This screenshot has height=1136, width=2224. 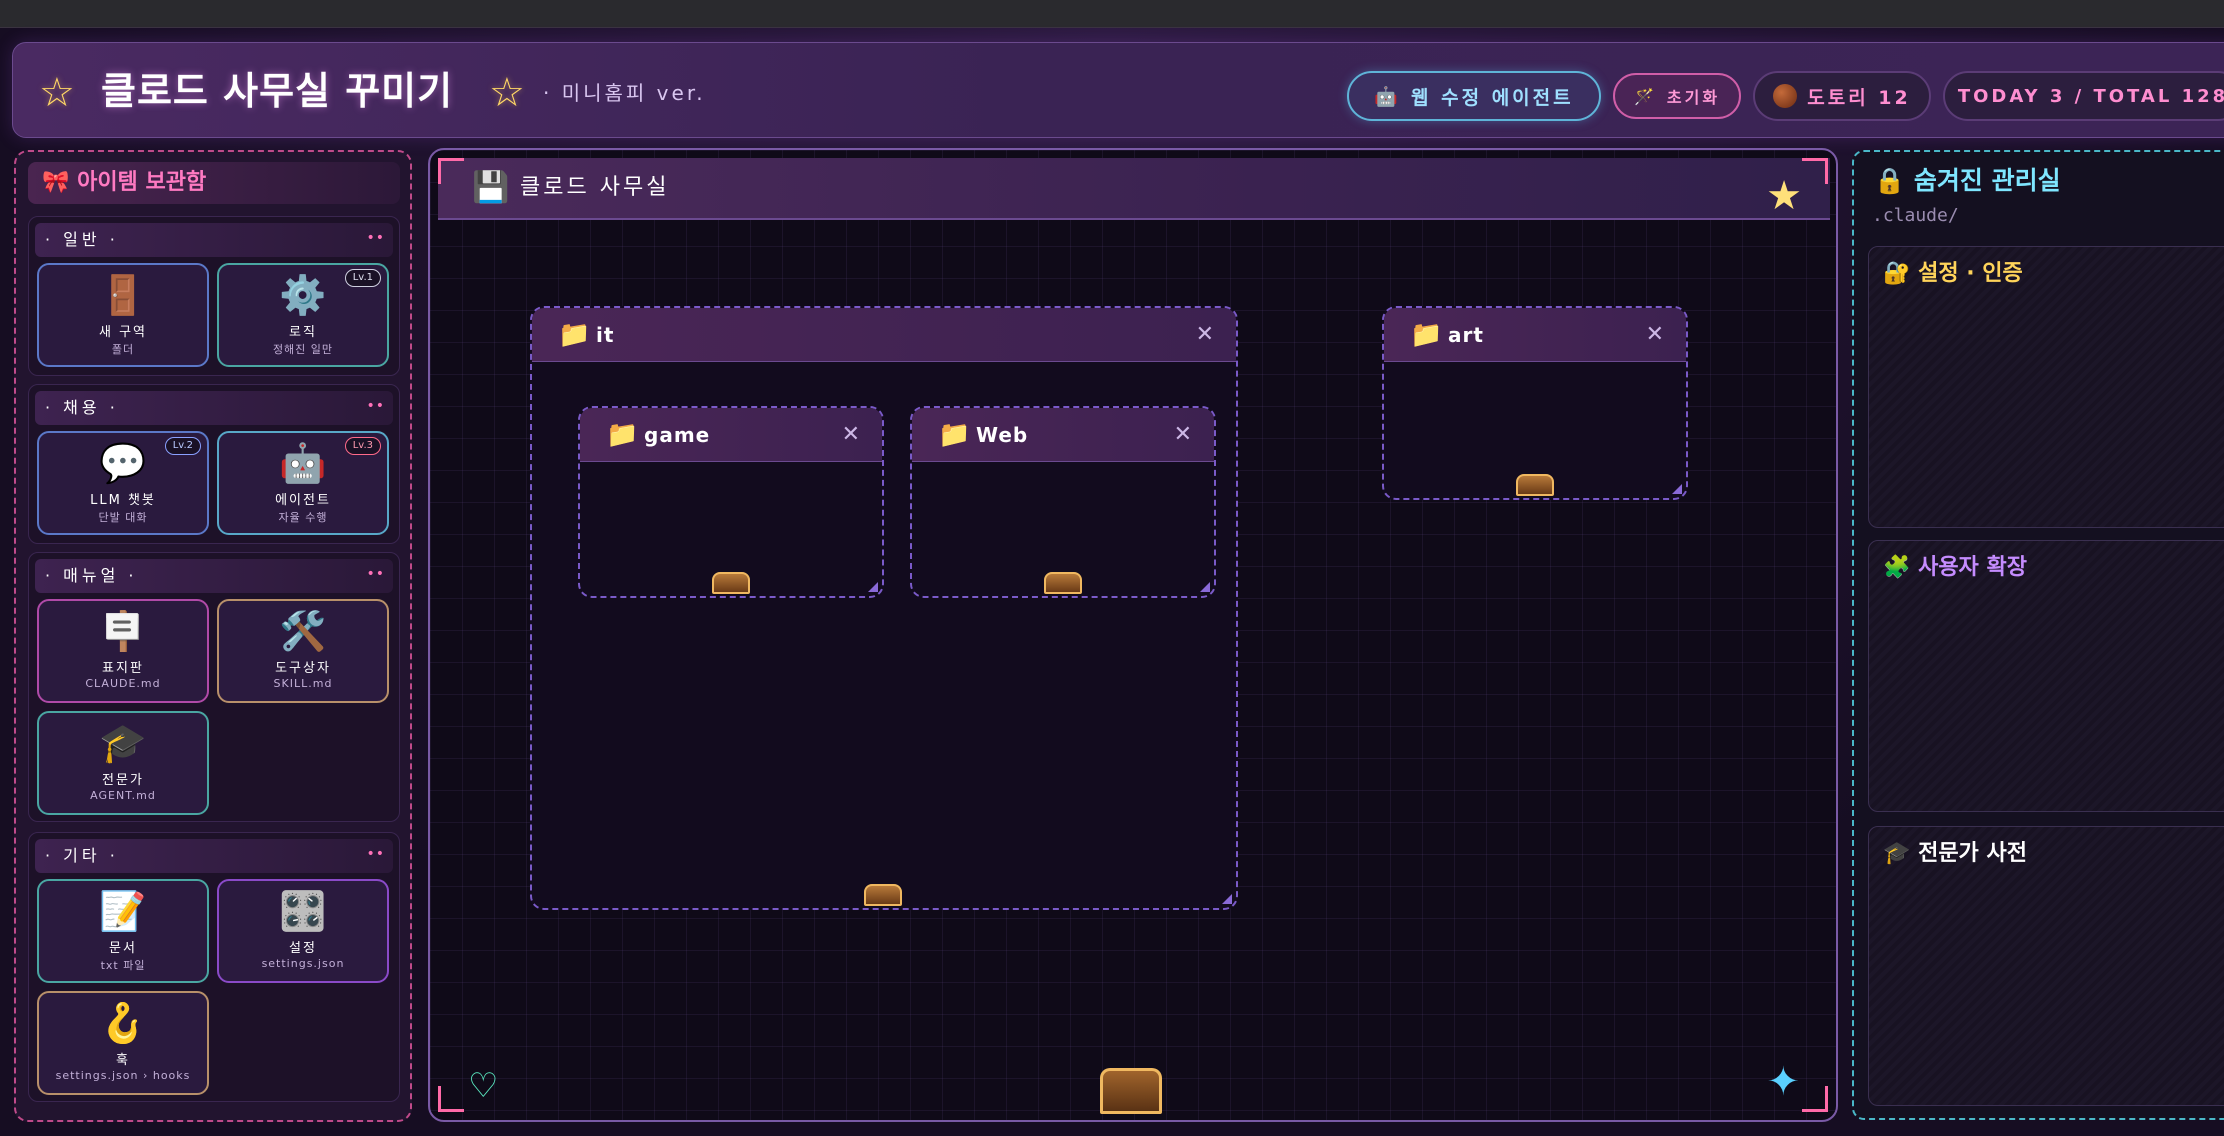 I want to click on computer-icon: 💾, so click(x=491, y=187).